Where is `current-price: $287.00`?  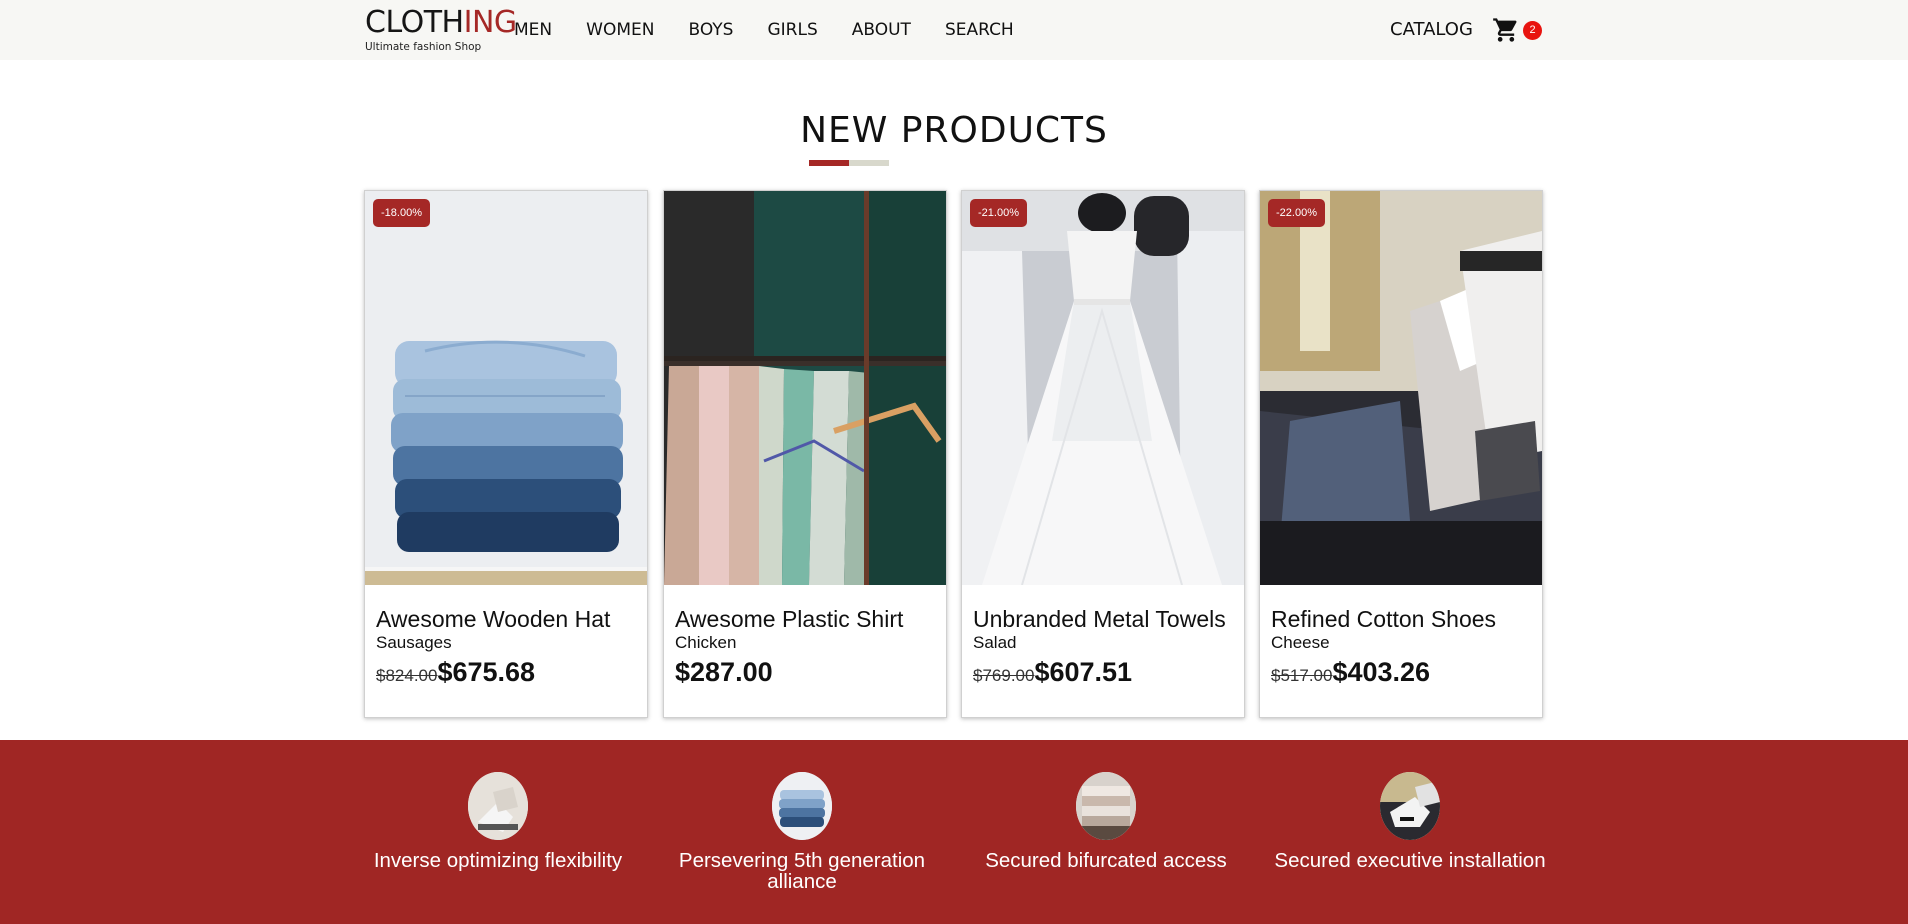 current-price: $287.00 is located at coordinates (724, 672).